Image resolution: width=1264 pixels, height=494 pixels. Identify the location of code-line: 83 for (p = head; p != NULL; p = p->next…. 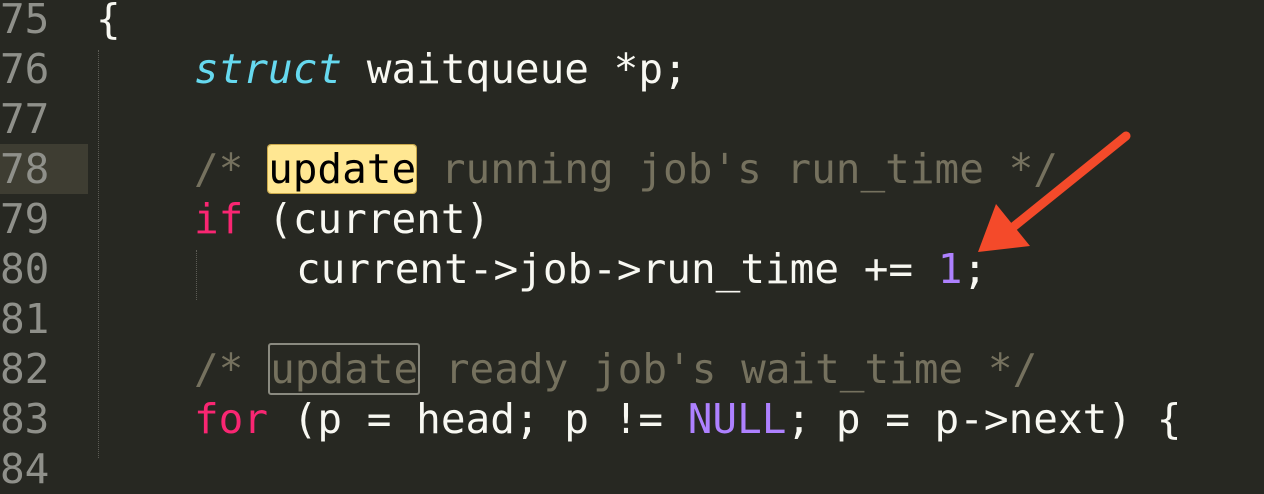
(632, 419).